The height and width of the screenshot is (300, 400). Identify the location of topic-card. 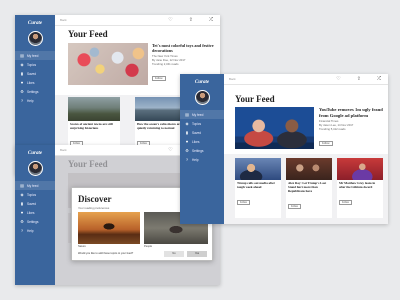
(109, 228).